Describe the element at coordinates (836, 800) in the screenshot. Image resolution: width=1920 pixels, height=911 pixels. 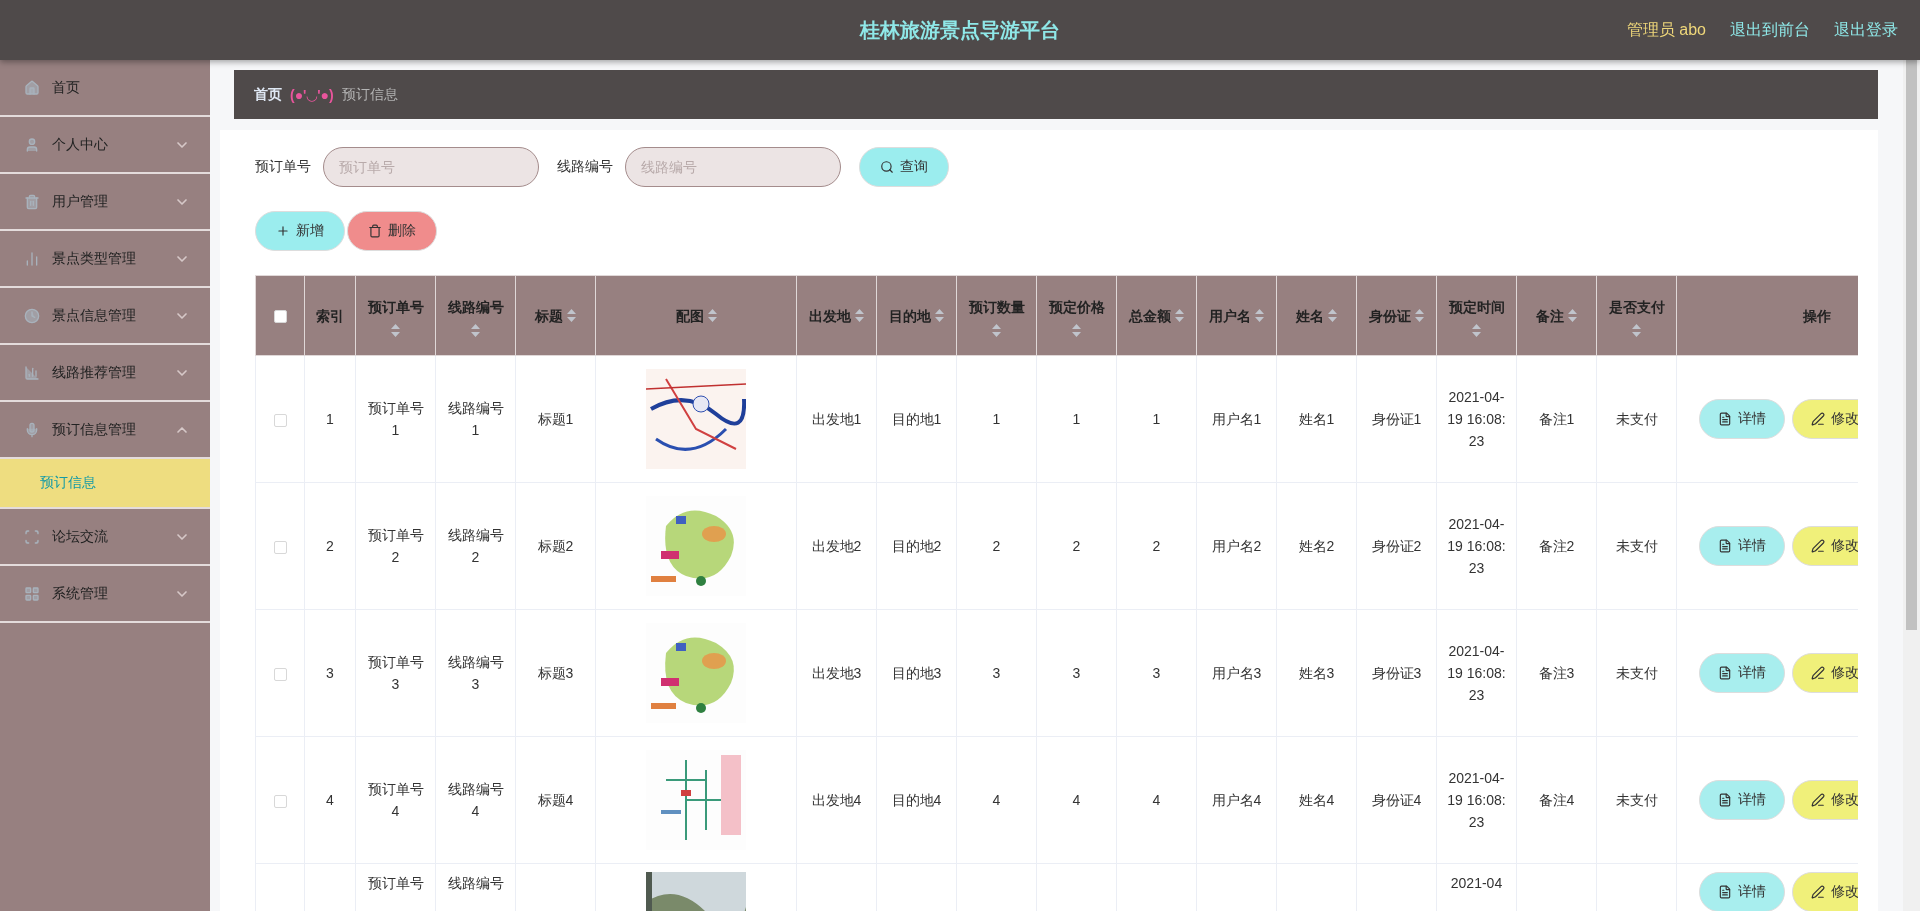
I see `table-cell: 出发地4` at that location.